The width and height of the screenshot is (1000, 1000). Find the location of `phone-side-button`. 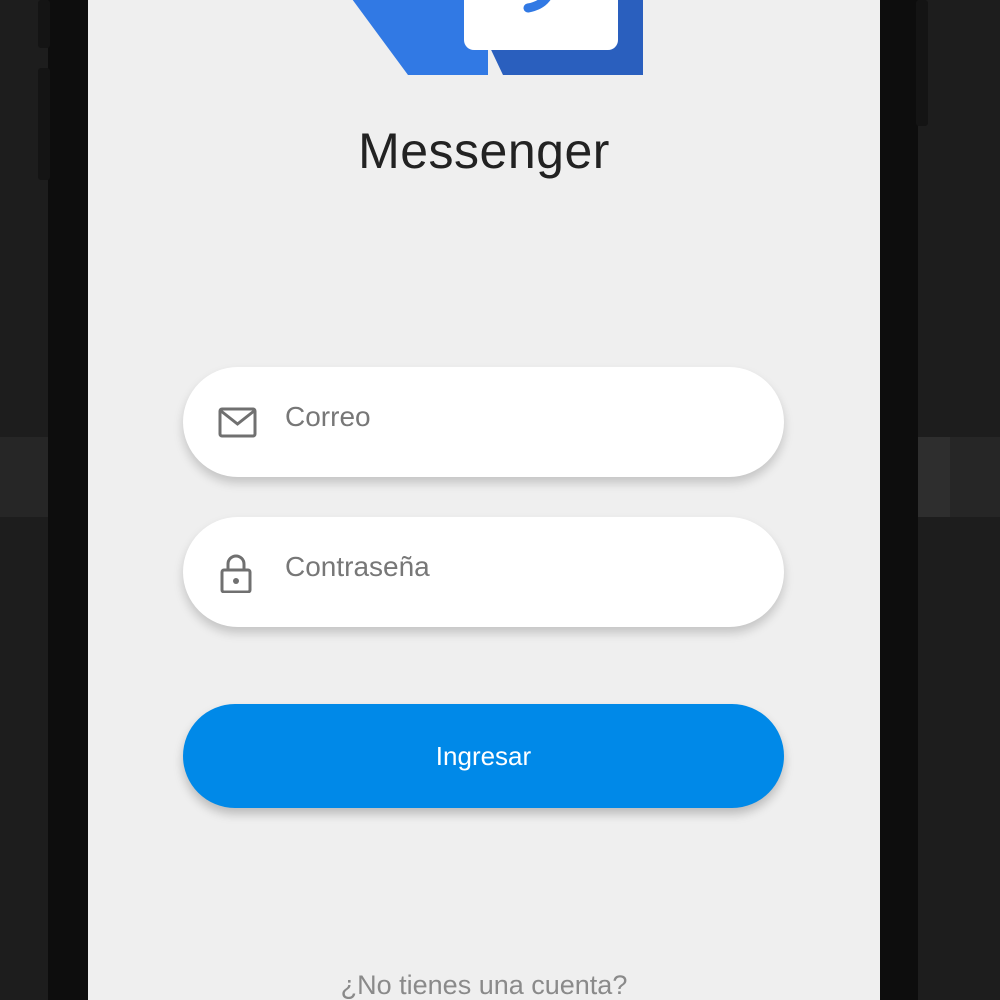

phone-side-button is located at coordinates (44, 24).